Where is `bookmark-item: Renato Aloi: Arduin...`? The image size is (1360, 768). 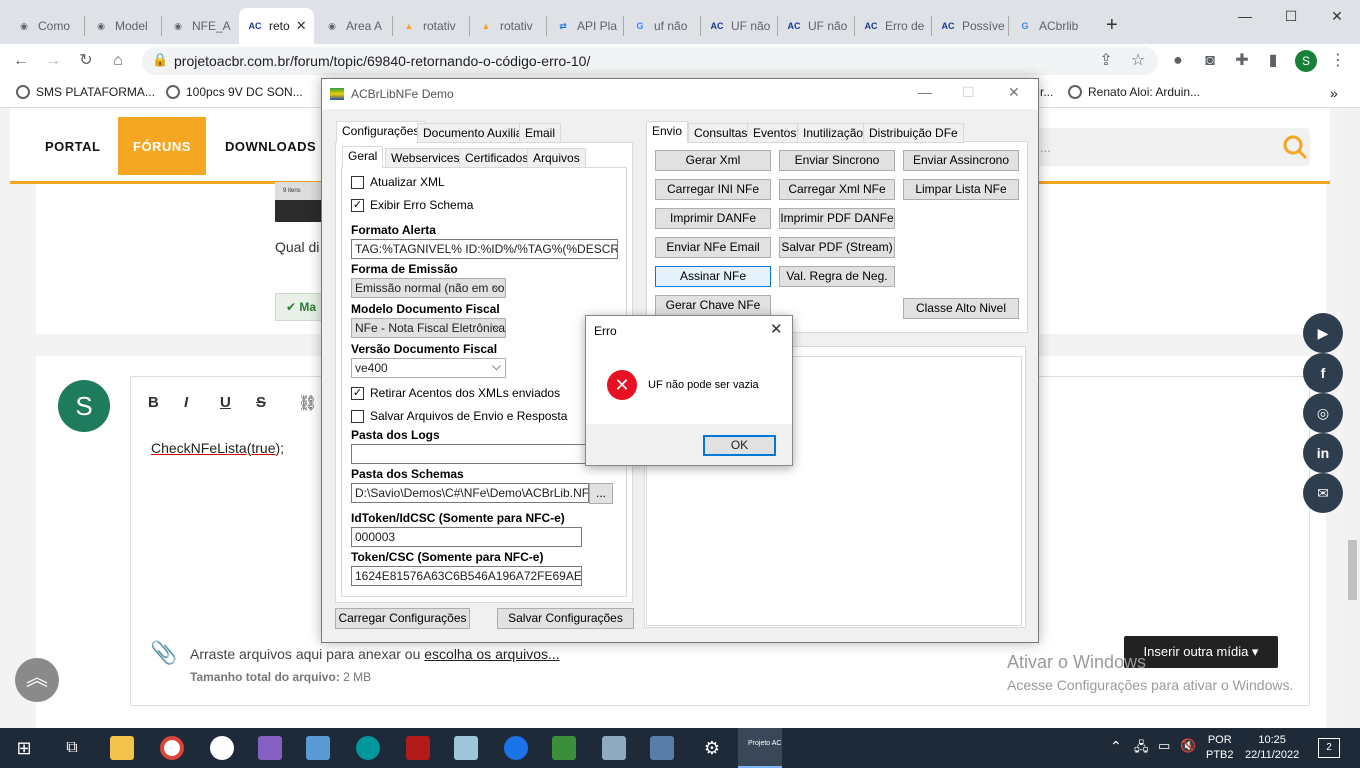
bookmark-item: Renato Aloi: Arduin... is located at coordinates (1134, 92).